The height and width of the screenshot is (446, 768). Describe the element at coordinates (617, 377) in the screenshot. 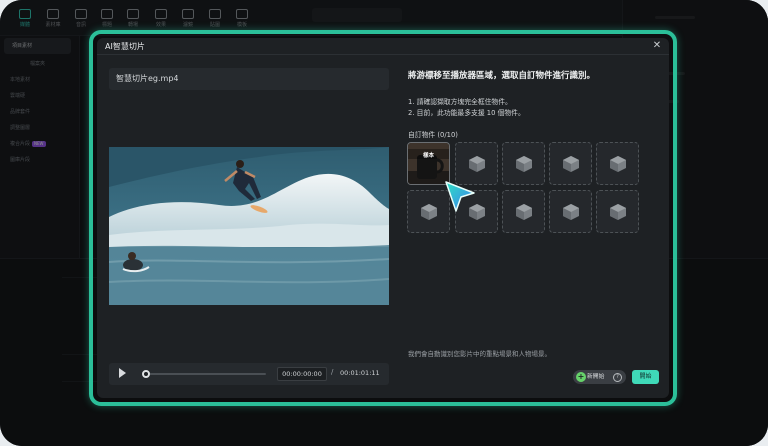

I see `help-icon: ?` at that location.